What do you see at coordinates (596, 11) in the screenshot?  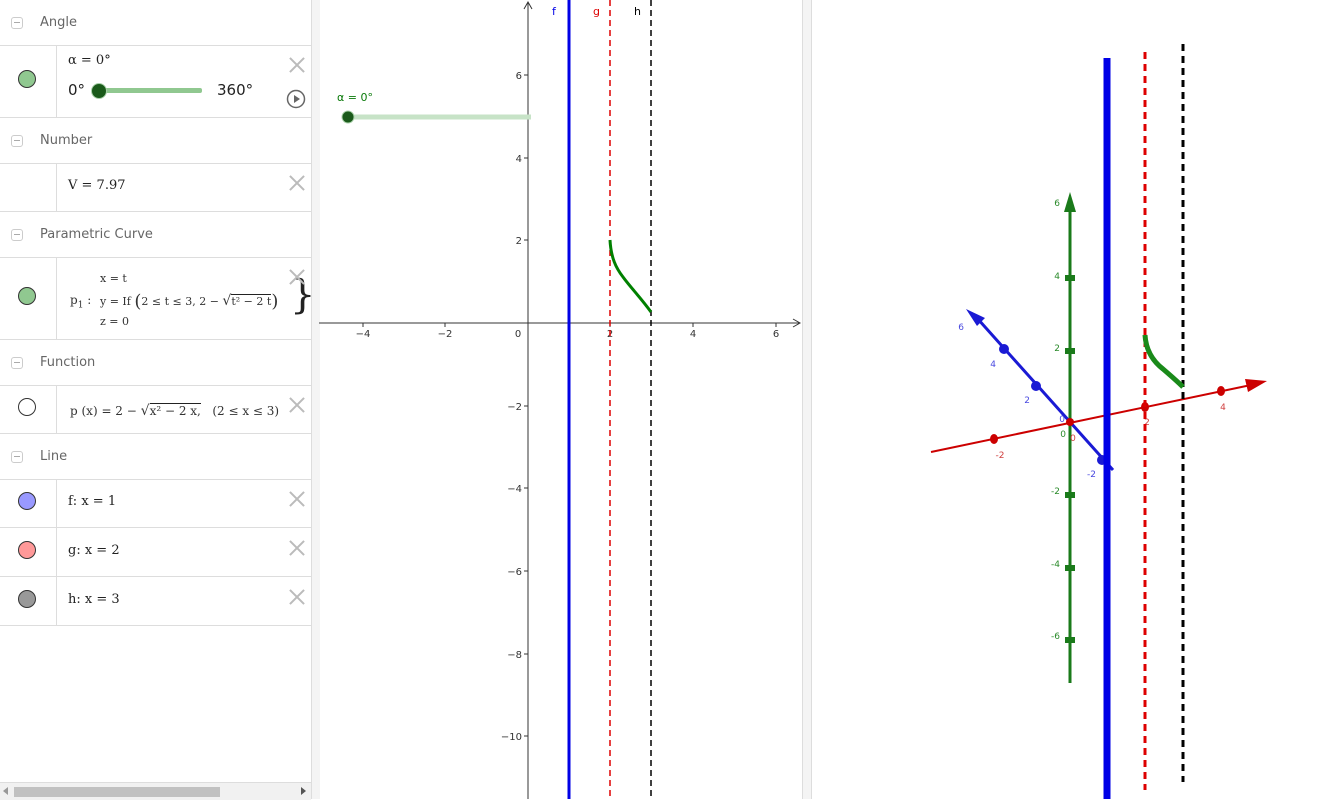 I see `line-g-label: g` at bounding box center [596, 11].